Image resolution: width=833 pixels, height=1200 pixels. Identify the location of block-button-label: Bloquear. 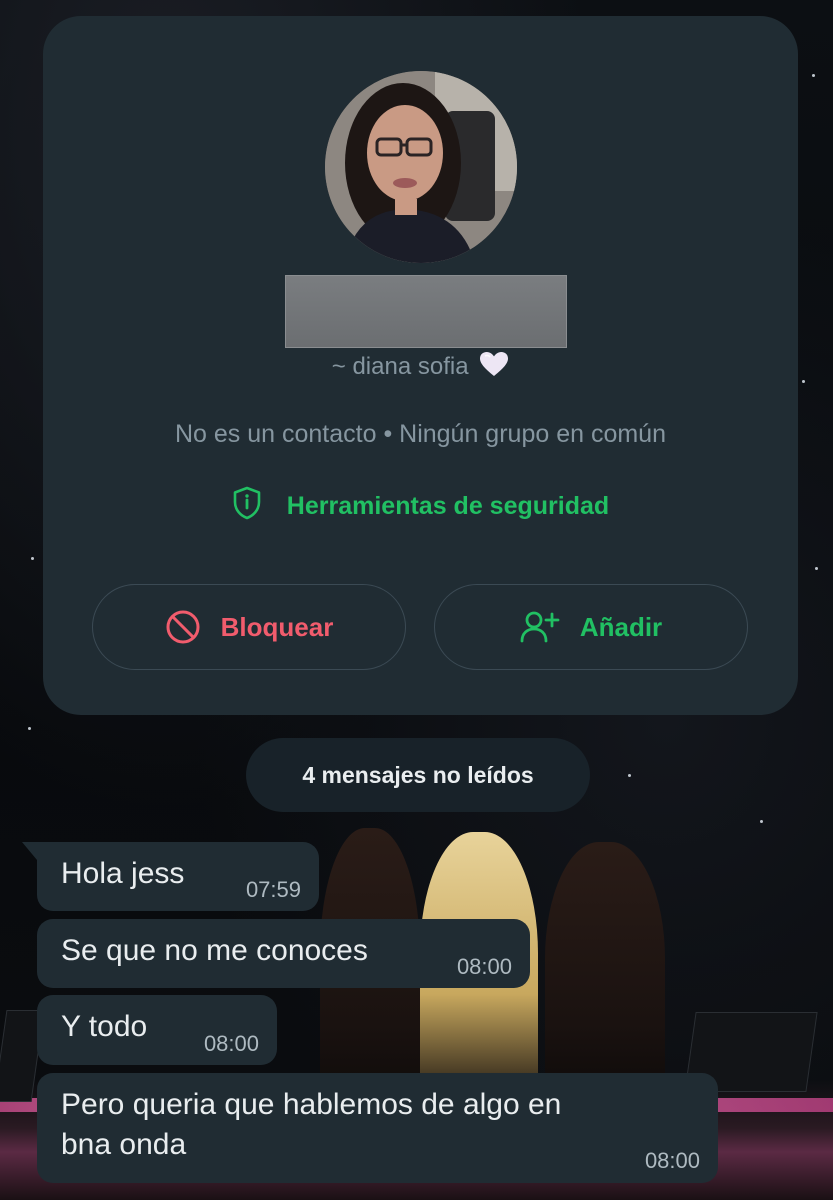
(277, 626).